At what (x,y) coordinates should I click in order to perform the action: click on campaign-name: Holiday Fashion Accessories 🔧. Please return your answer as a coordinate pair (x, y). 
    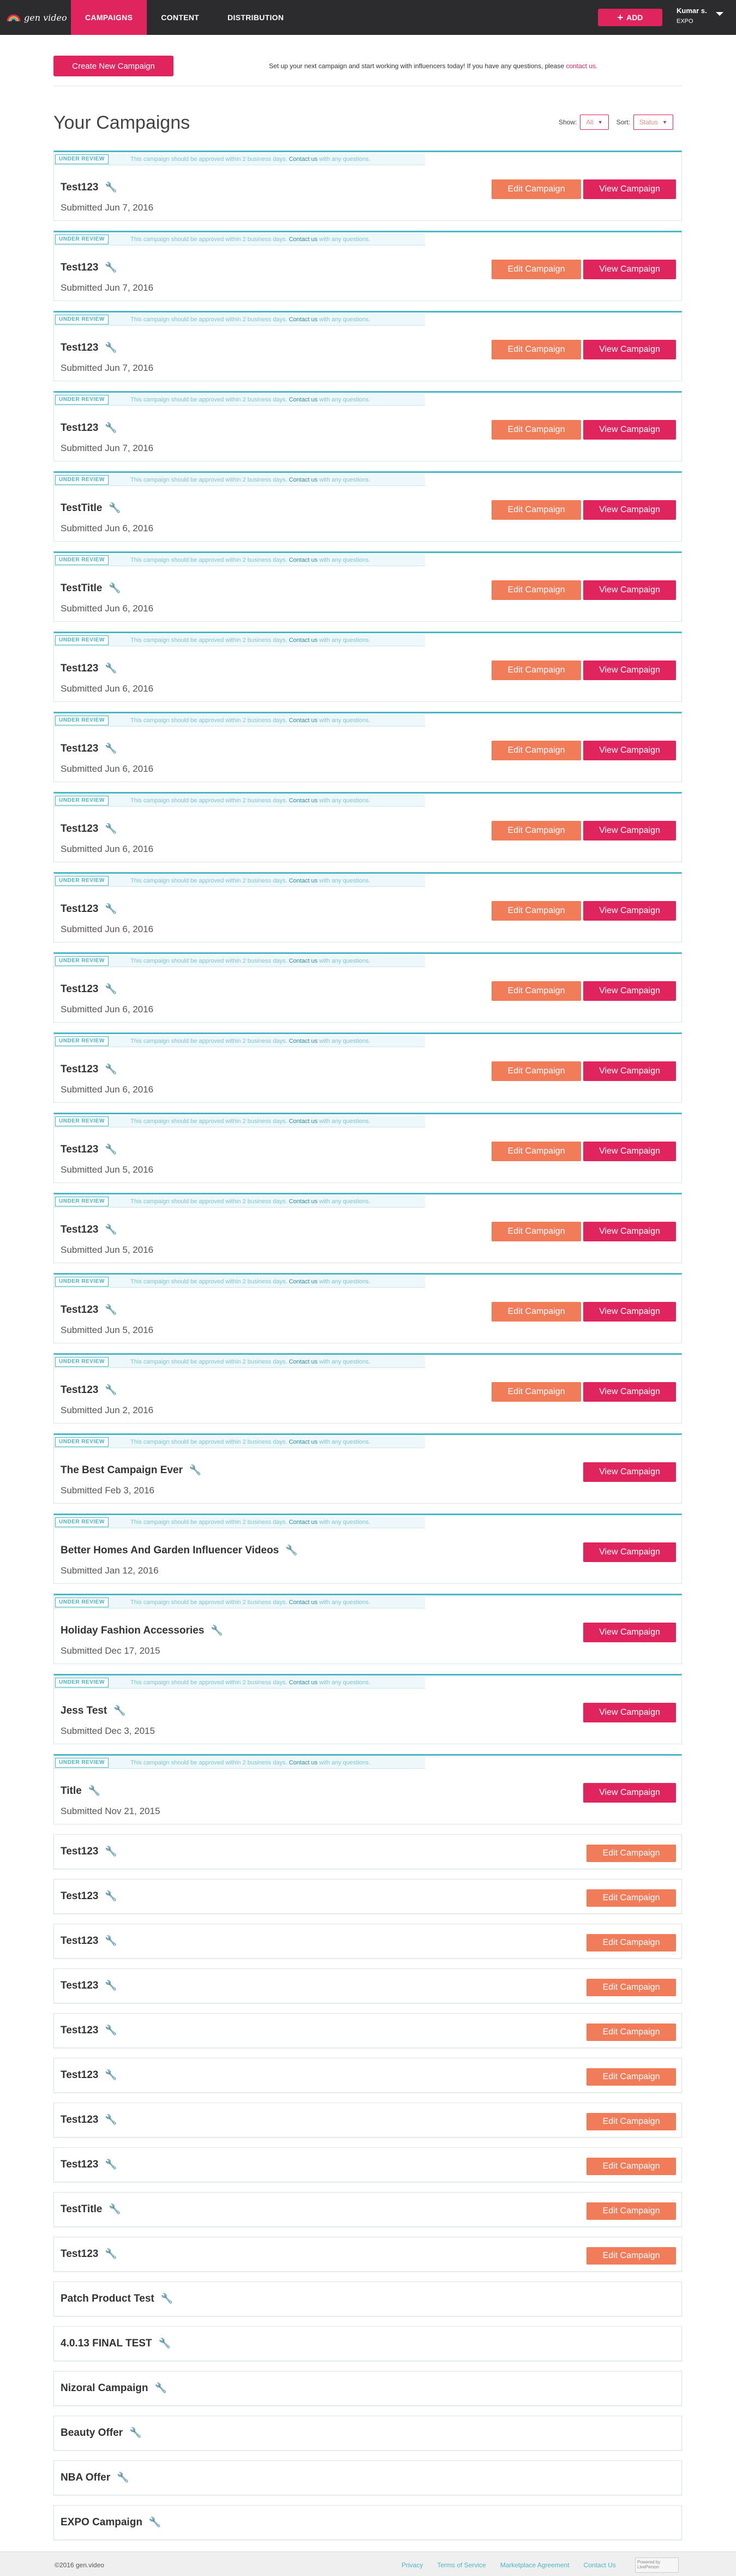
    Looking at the image, I should click on (142, 1631).